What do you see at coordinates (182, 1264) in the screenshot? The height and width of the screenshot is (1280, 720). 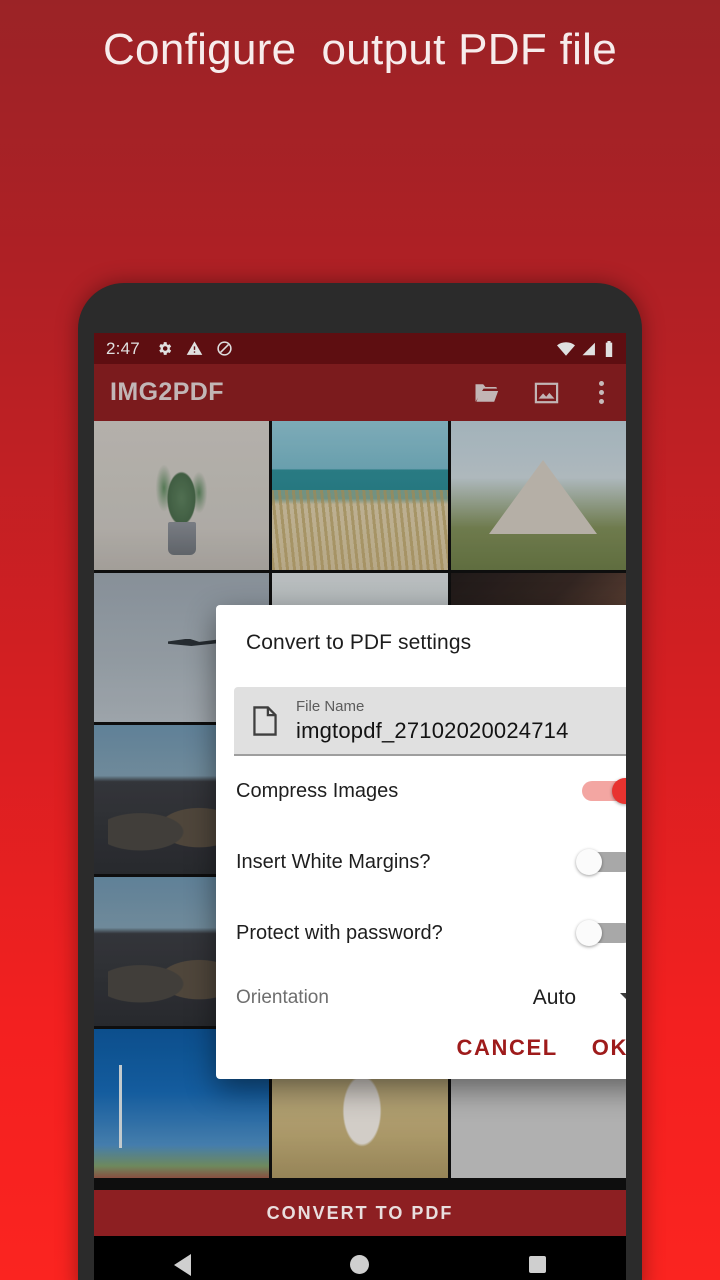 I see `back-icon` at bounding box center [182, 1264].